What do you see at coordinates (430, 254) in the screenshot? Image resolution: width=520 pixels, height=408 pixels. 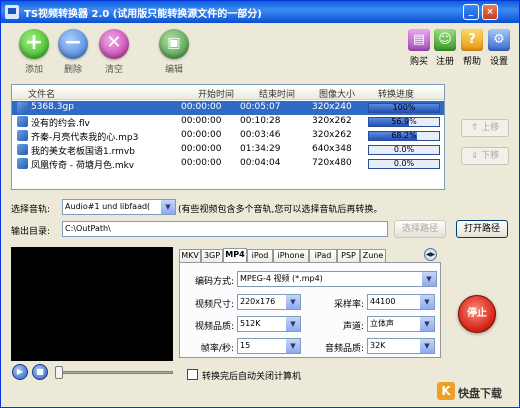 I see `tab-scroll-arrows: ◀▶` at bounding box center [430, 254].